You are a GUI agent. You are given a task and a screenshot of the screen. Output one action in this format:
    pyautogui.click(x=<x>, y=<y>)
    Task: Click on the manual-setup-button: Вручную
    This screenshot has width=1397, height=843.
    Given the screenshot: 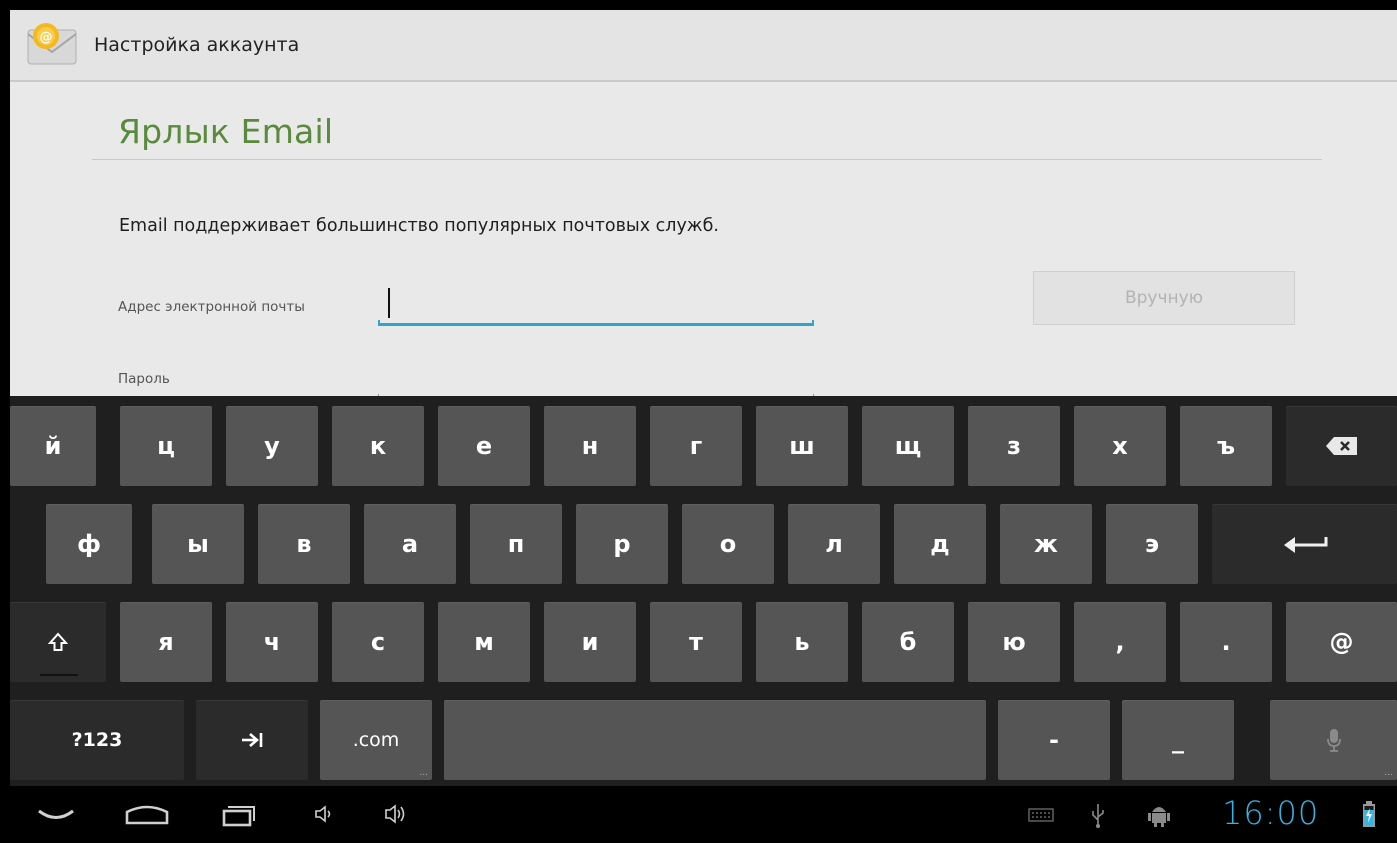 What is the action you would take?
    pyautogui.click(x=1164, y=298)
    